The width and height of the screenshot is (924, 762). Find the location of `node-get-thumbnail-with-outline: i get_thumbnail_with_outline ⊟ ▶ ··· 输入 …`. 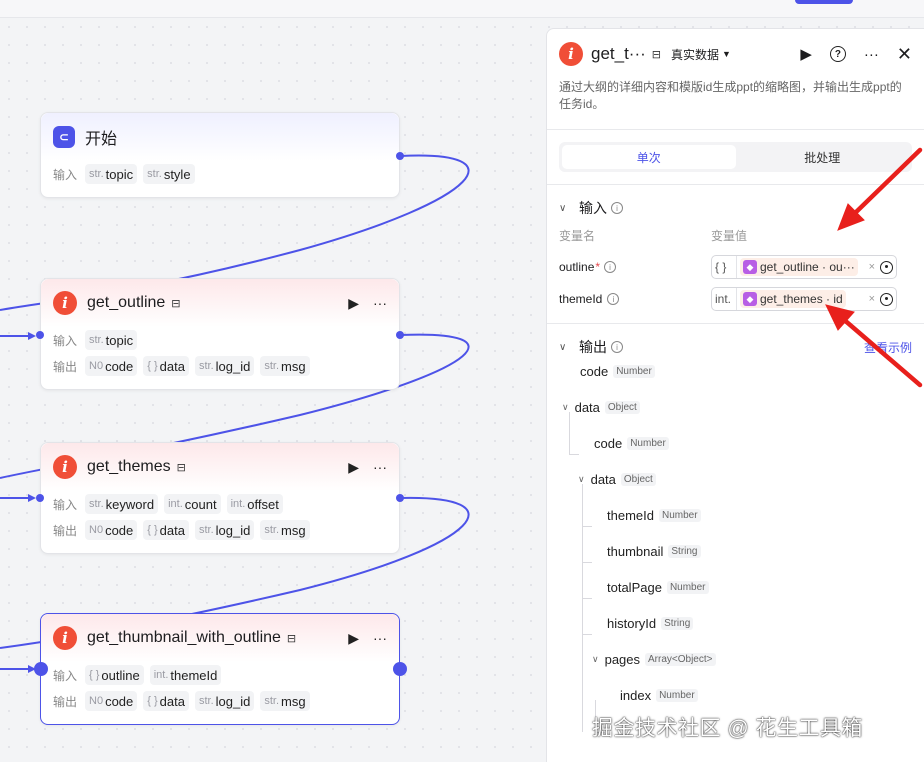

node-get-thumbnail-with-outline: i get_thumbnail_with_outline ⊟ ▶ ··· 输入 … is located at coordinates (220, 669).